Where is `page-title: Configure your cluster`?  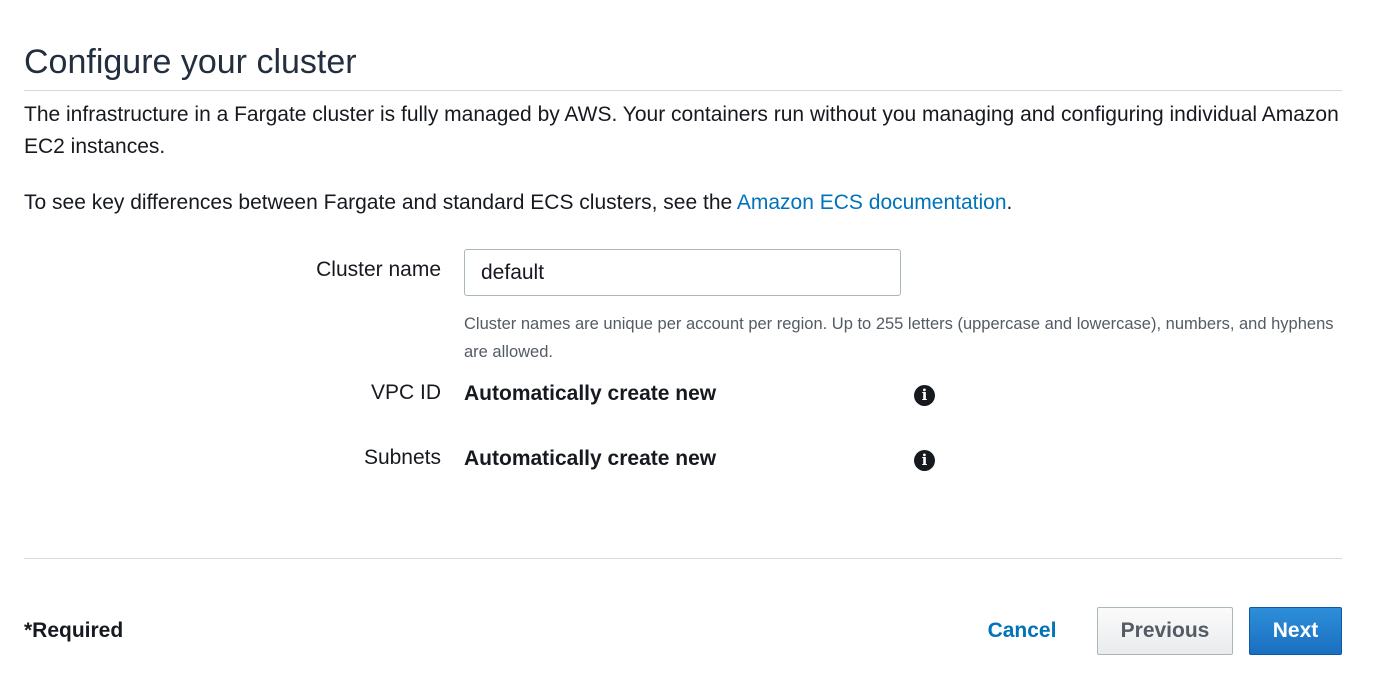
page-title: Configure your cluster is located at coordinates (190, 62).